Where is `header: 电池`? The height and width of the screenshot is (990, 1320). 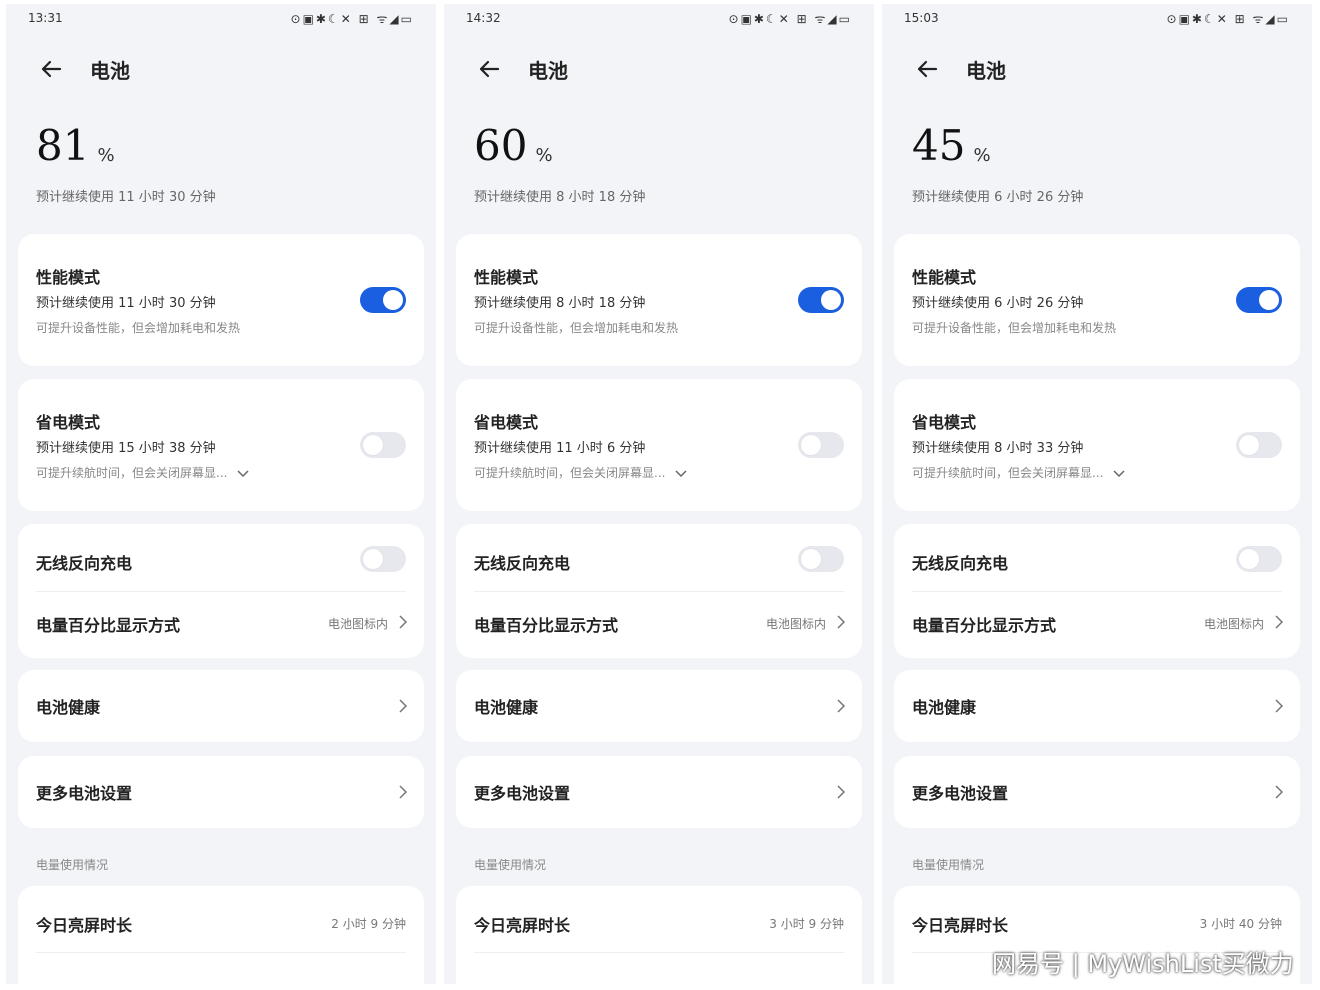
header: 电池 is located at coordinates (521, 69).